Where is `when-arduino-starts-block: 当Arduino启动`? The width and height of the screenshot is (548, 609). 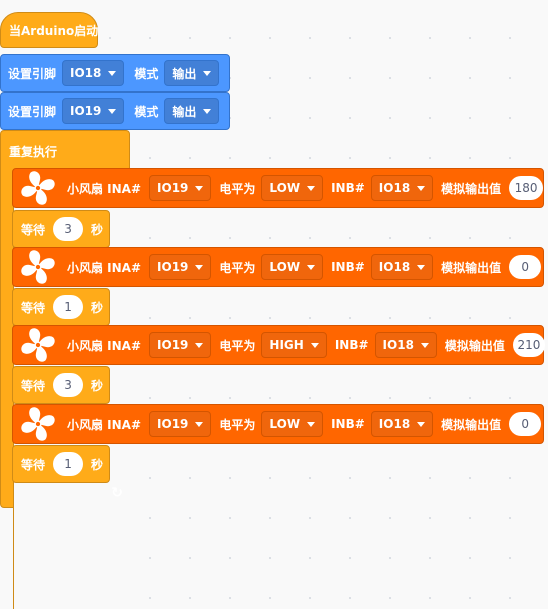 when-arduino-starts-block: 当Arduino启动 is located at coordinates (49, 30).